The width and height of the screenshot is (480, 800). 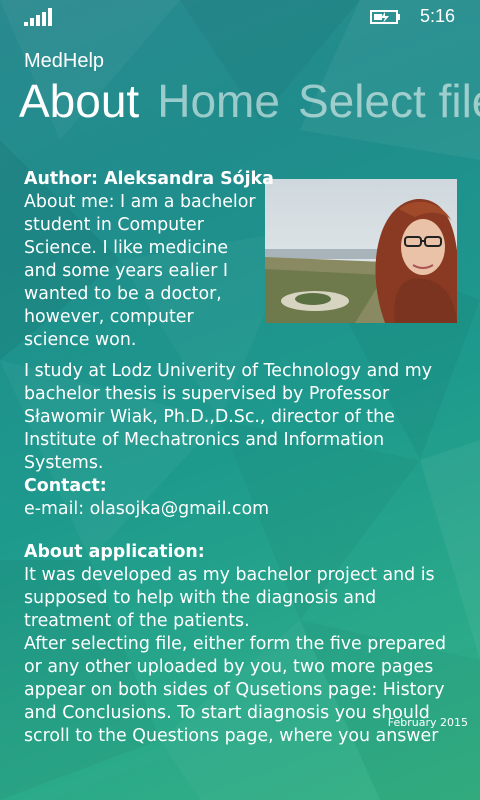 I want to click on tab-select-file: Select file, so click(x=389, y=101).